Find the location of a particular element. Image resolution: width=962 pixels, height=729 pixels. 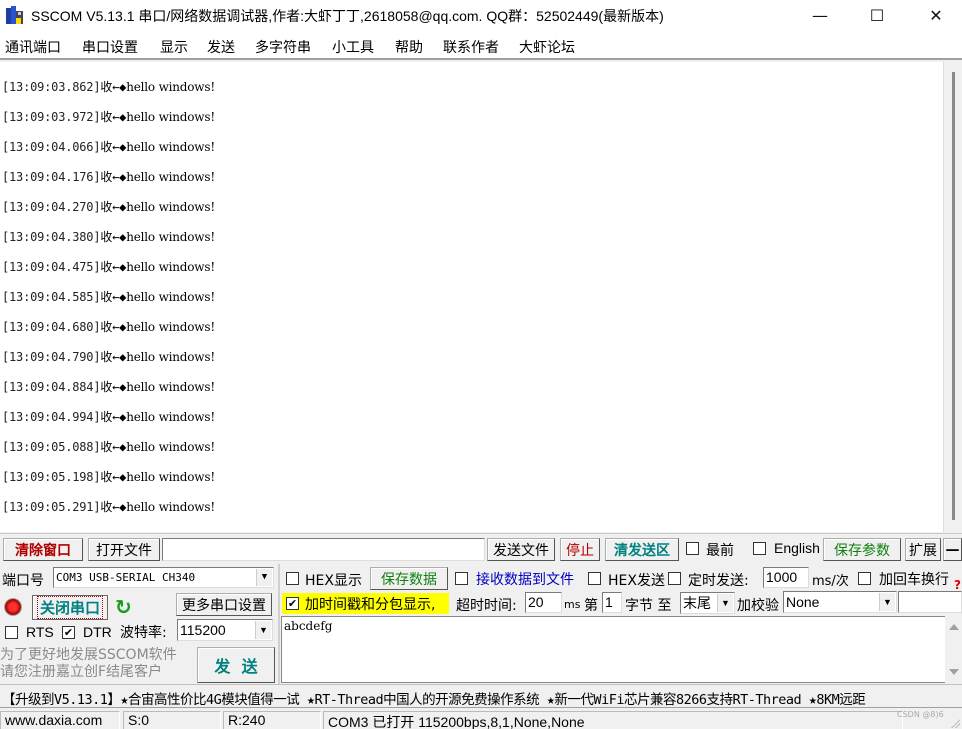

close-port-button: 关闭串口 is located at coordinates (70, 607).